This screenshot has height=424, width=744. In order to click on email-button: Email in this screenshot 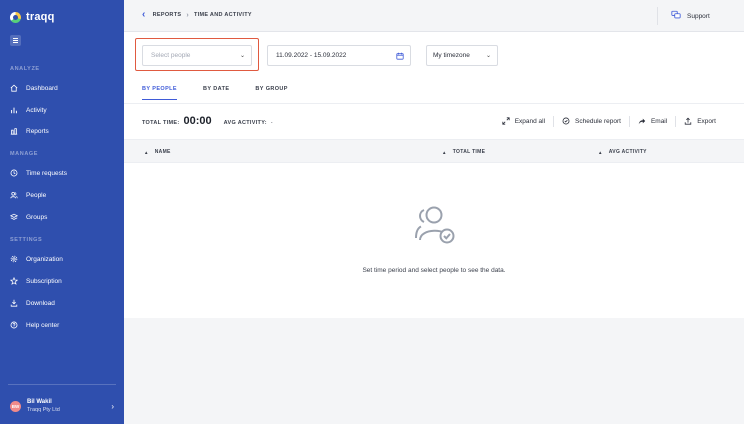, I will do `click(652, 122)`.